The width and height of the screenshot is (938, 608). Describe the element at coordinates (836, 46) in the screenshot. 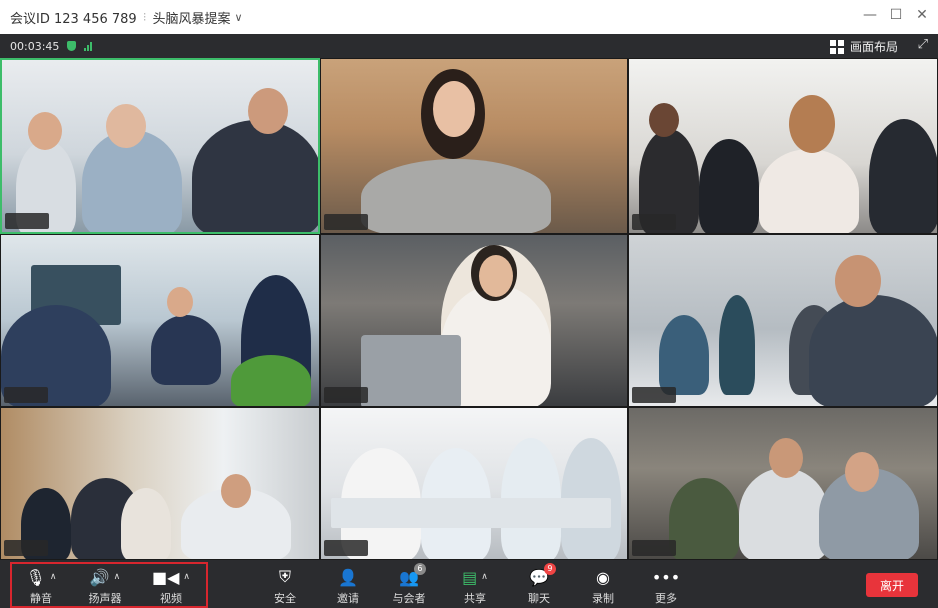

I see `grid-layout-icon` at that location.